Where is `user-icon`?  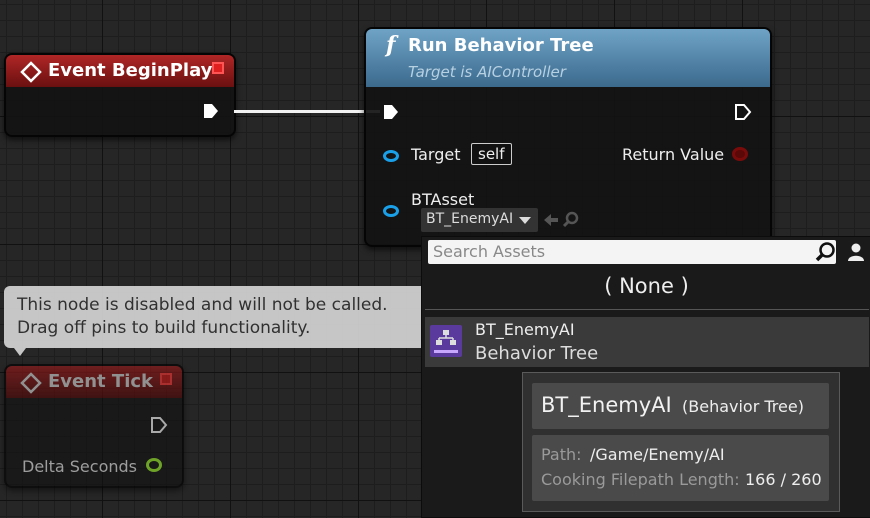 user-icon is located at coordinates (856, 252).